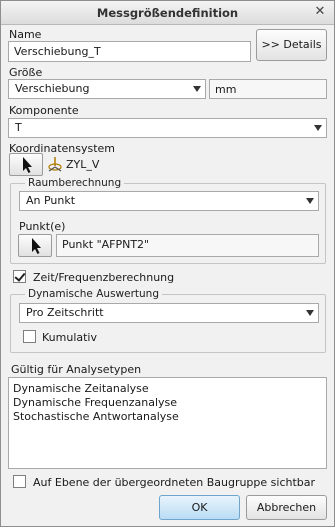 Image resolution: width=335 pixels, height=527 pixels. I want to click on name-label: Name, so click(25, 34).